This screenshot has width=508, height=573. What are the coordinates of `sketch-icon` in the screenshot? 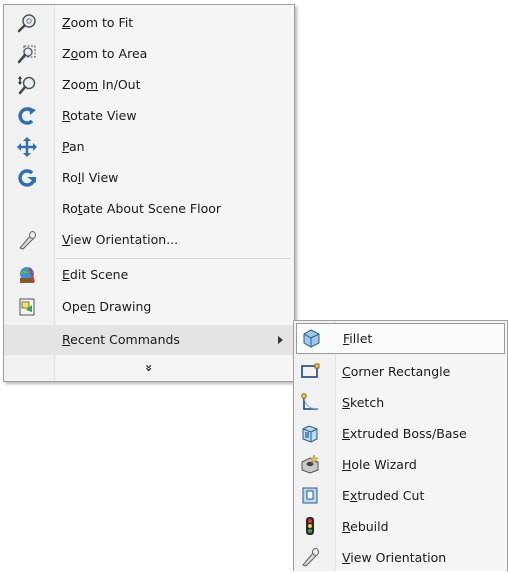 It's located at (310, 402).